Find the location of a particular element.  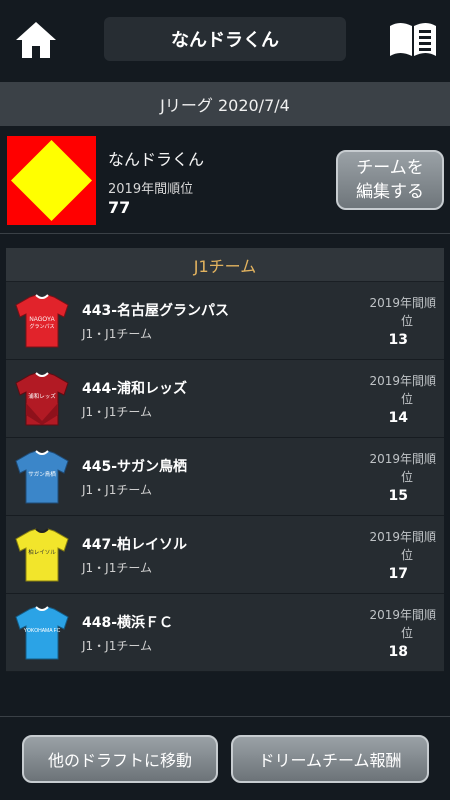

other-draft-button: 他のドラフトに移動 is located at coordinates (120, 759).